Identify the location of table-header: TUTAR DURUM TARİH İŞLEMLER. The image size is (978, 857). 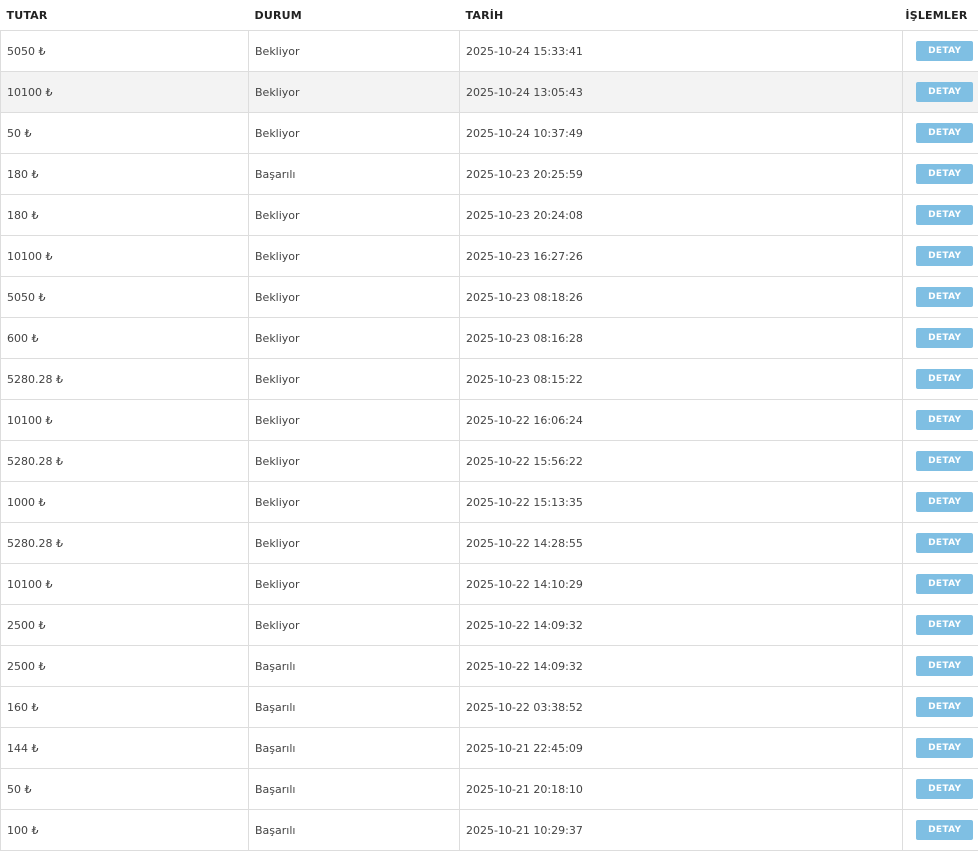
(489, 15).